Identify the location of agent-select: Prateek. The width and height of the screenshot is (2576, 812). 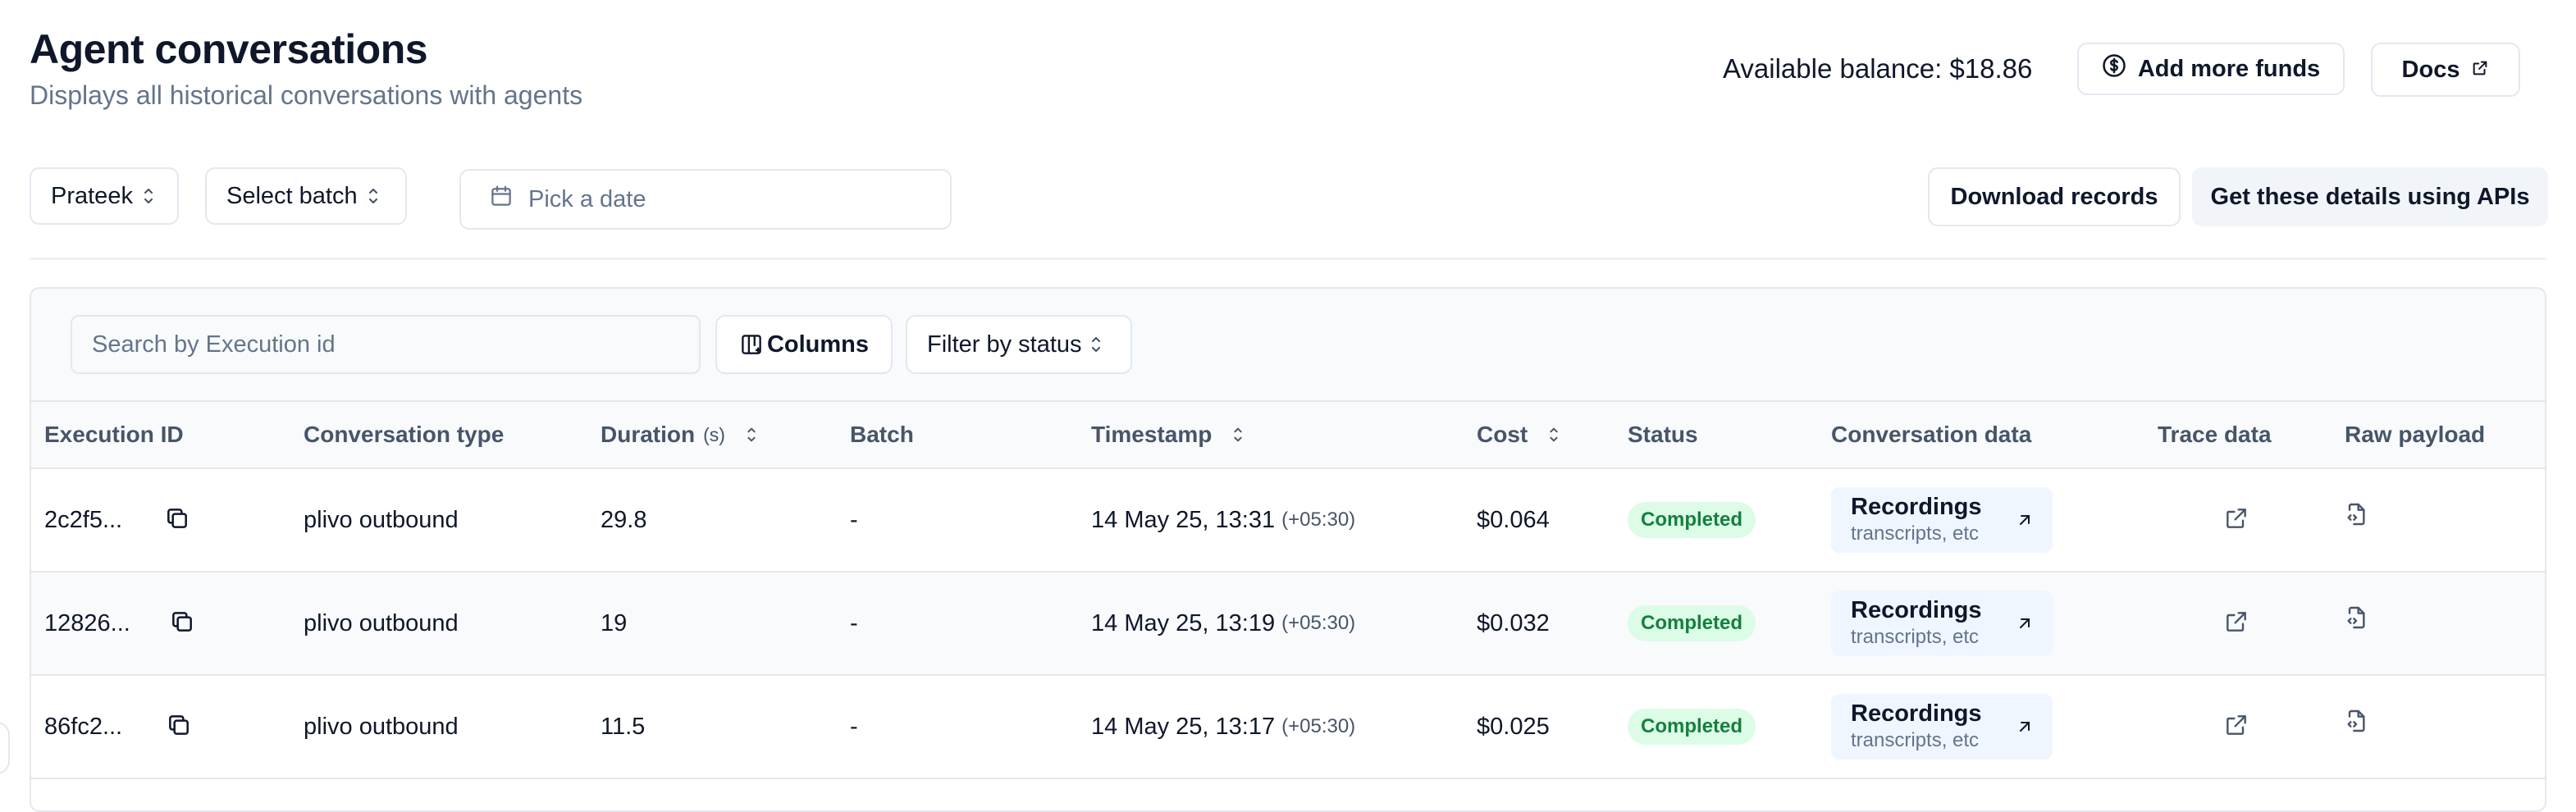
(105, 196).